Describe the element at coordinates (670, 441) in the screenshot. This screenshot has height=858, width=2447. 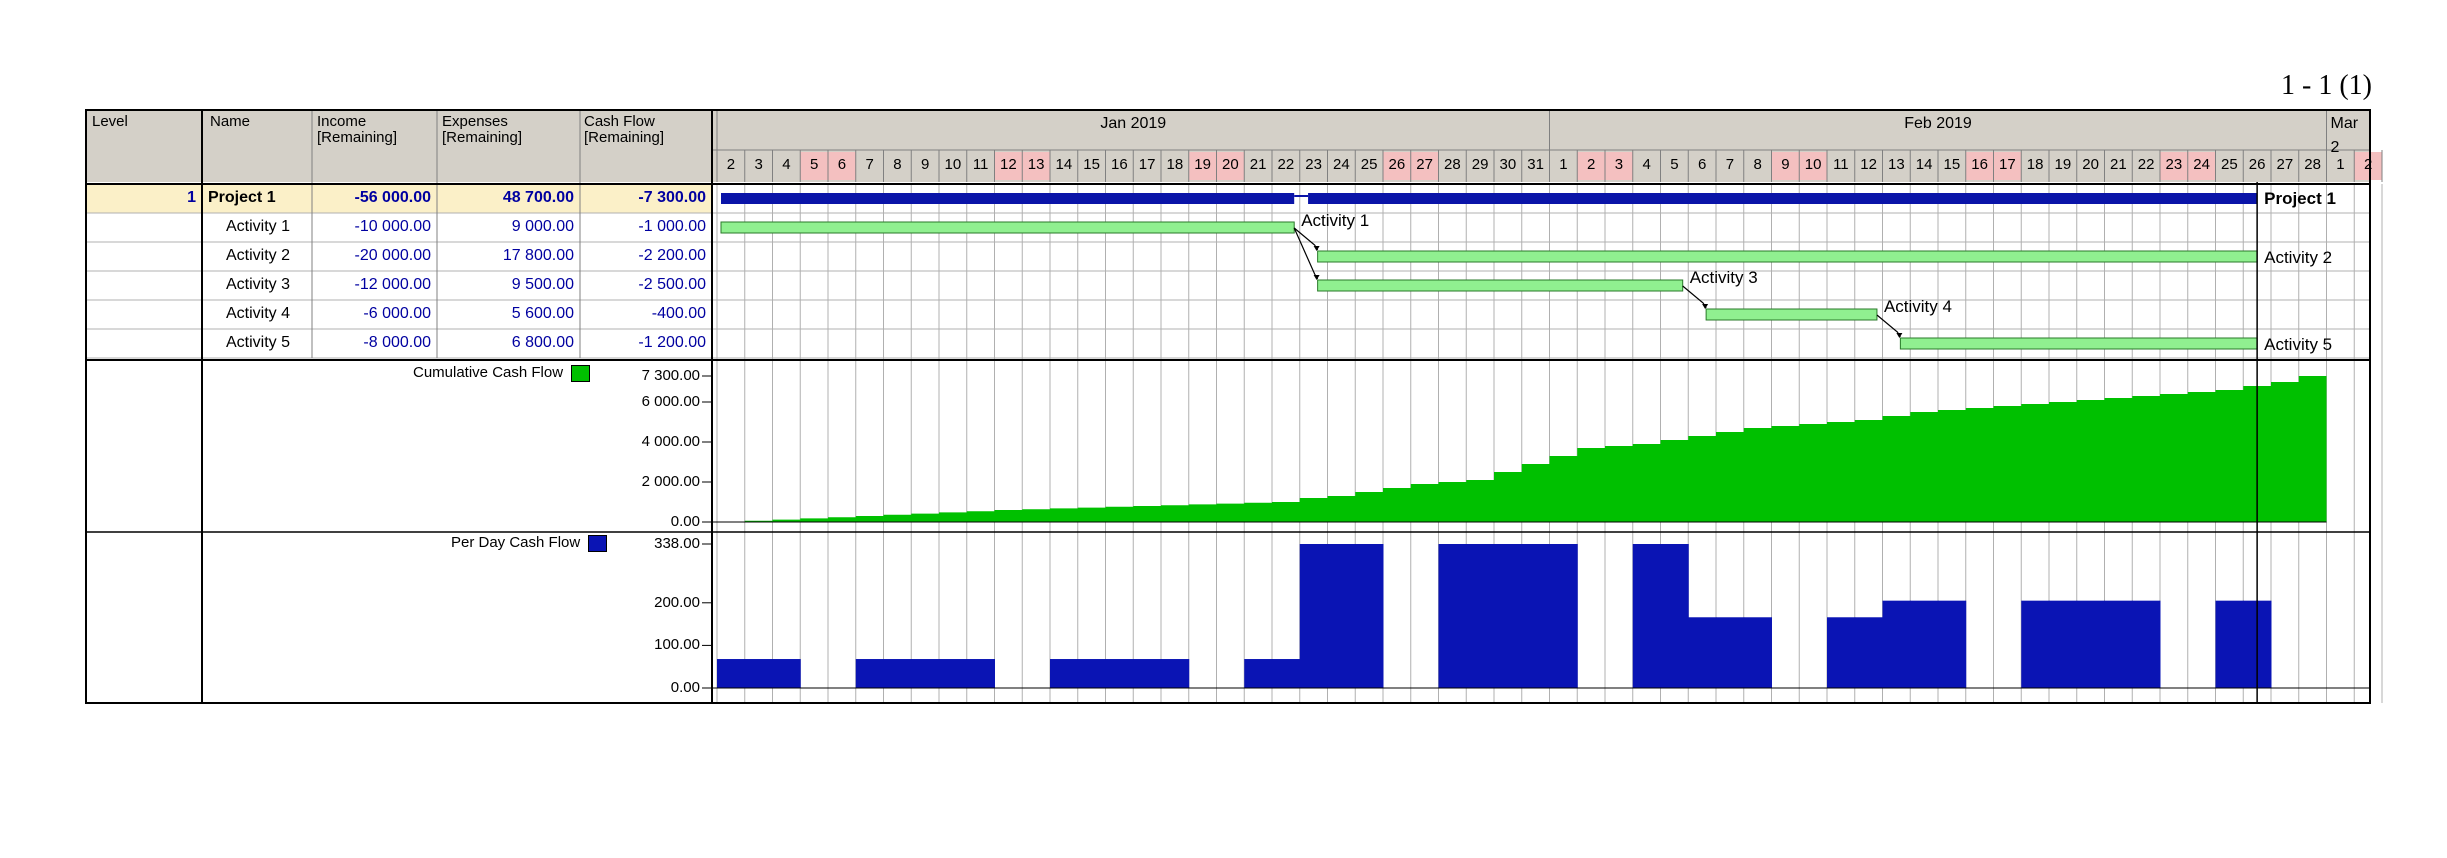
I see `cumulative-axis-tick: 4 000.00` at that location.